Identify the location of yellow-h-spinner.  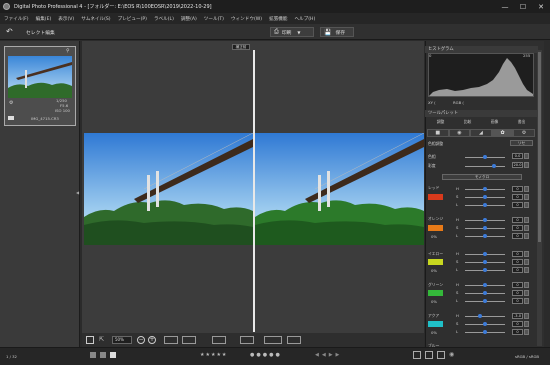
(526, 254).